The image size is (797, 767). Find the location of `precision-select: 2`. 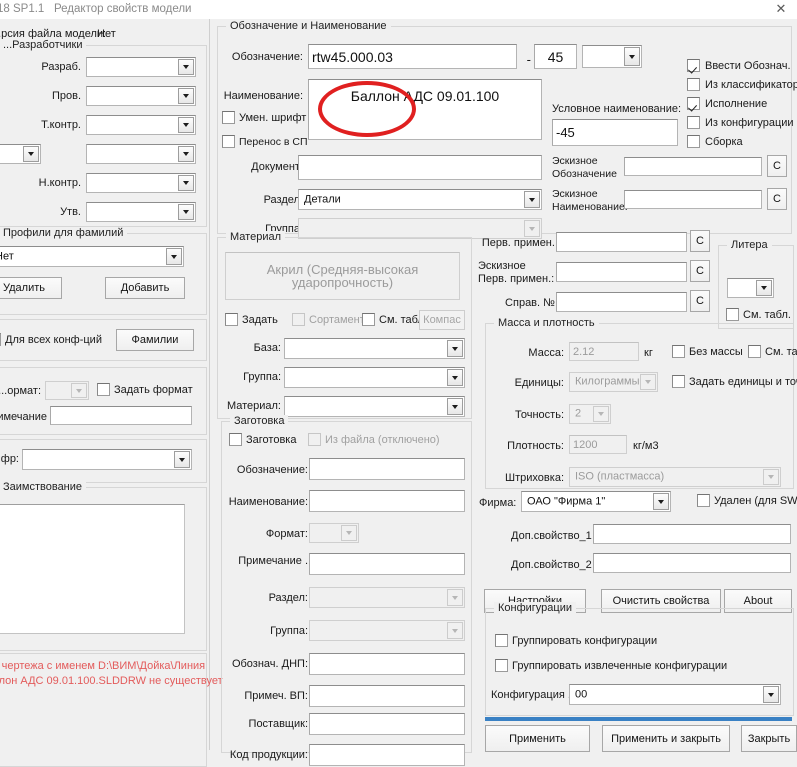

precision-select: 2 is located at coordinates (590, 414).